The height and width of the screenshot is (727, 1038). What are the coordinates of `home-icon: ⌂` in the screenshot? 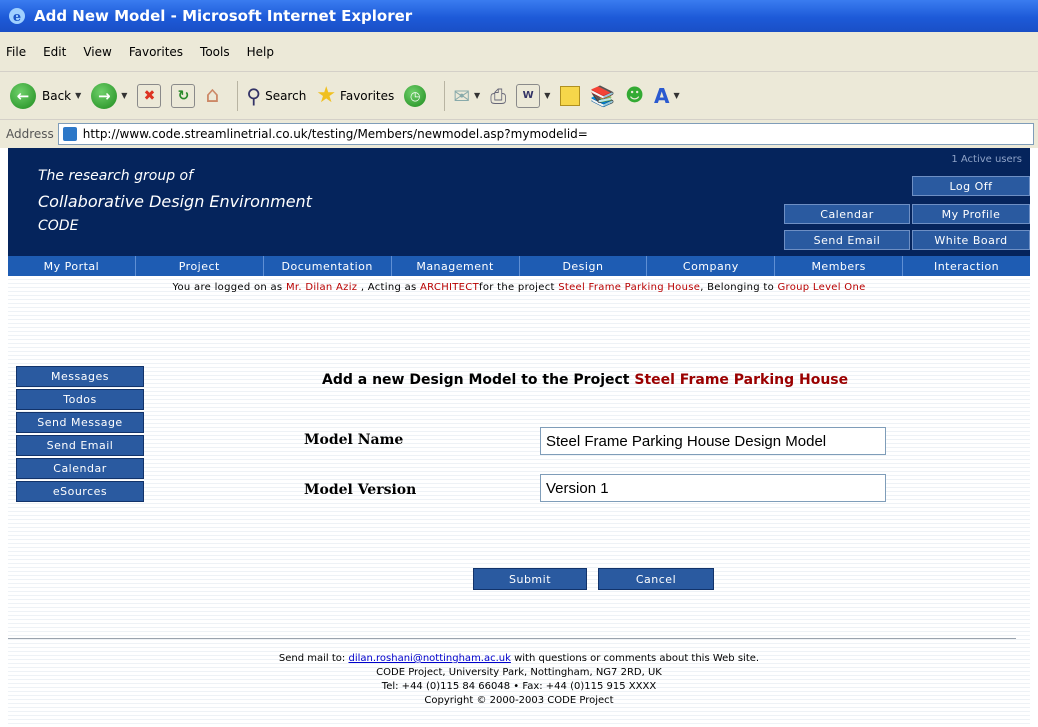 It's located at (212, 95).